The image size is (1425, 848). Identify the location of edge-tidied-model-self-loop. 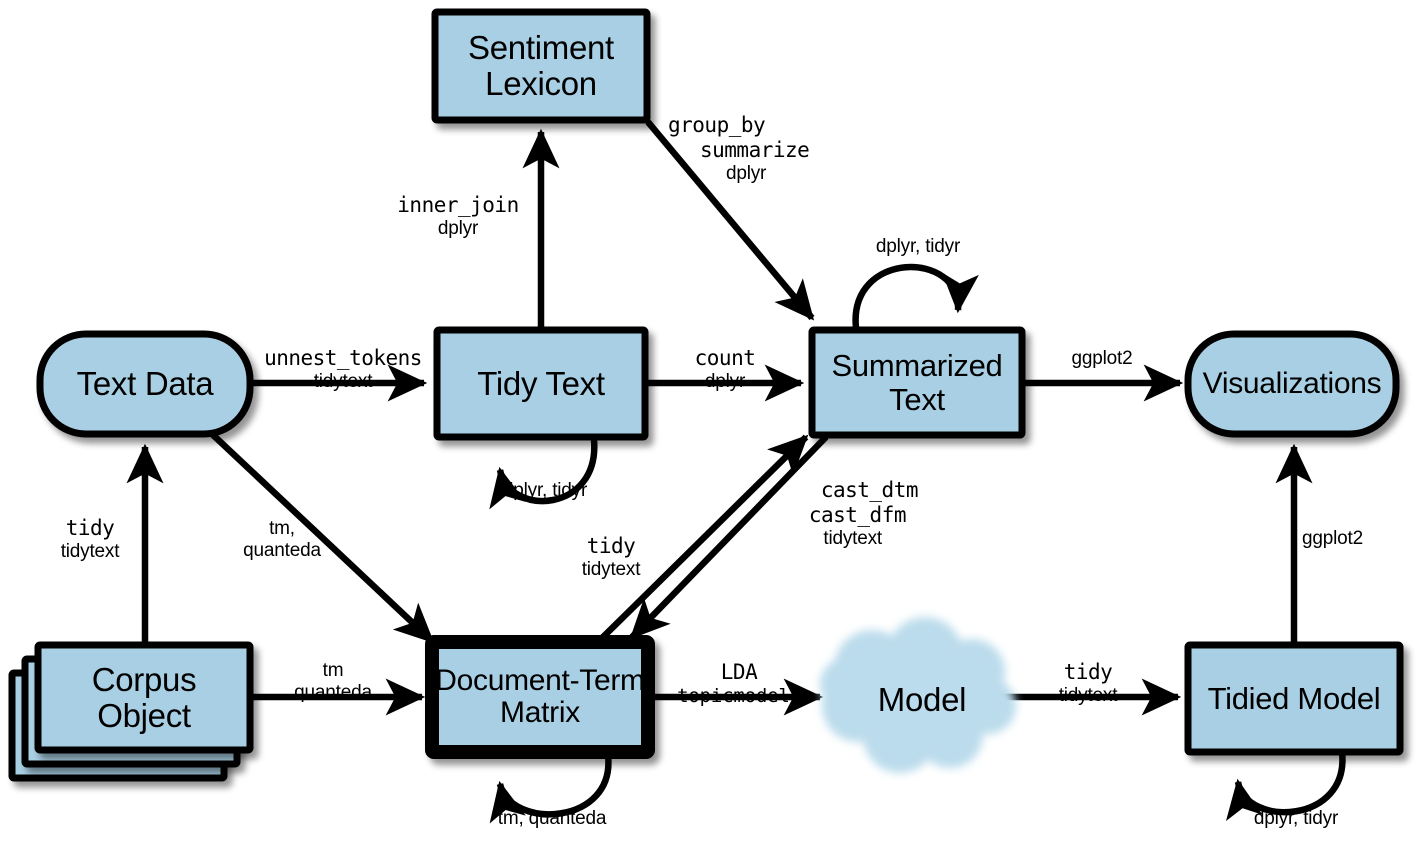
(1286, 786).